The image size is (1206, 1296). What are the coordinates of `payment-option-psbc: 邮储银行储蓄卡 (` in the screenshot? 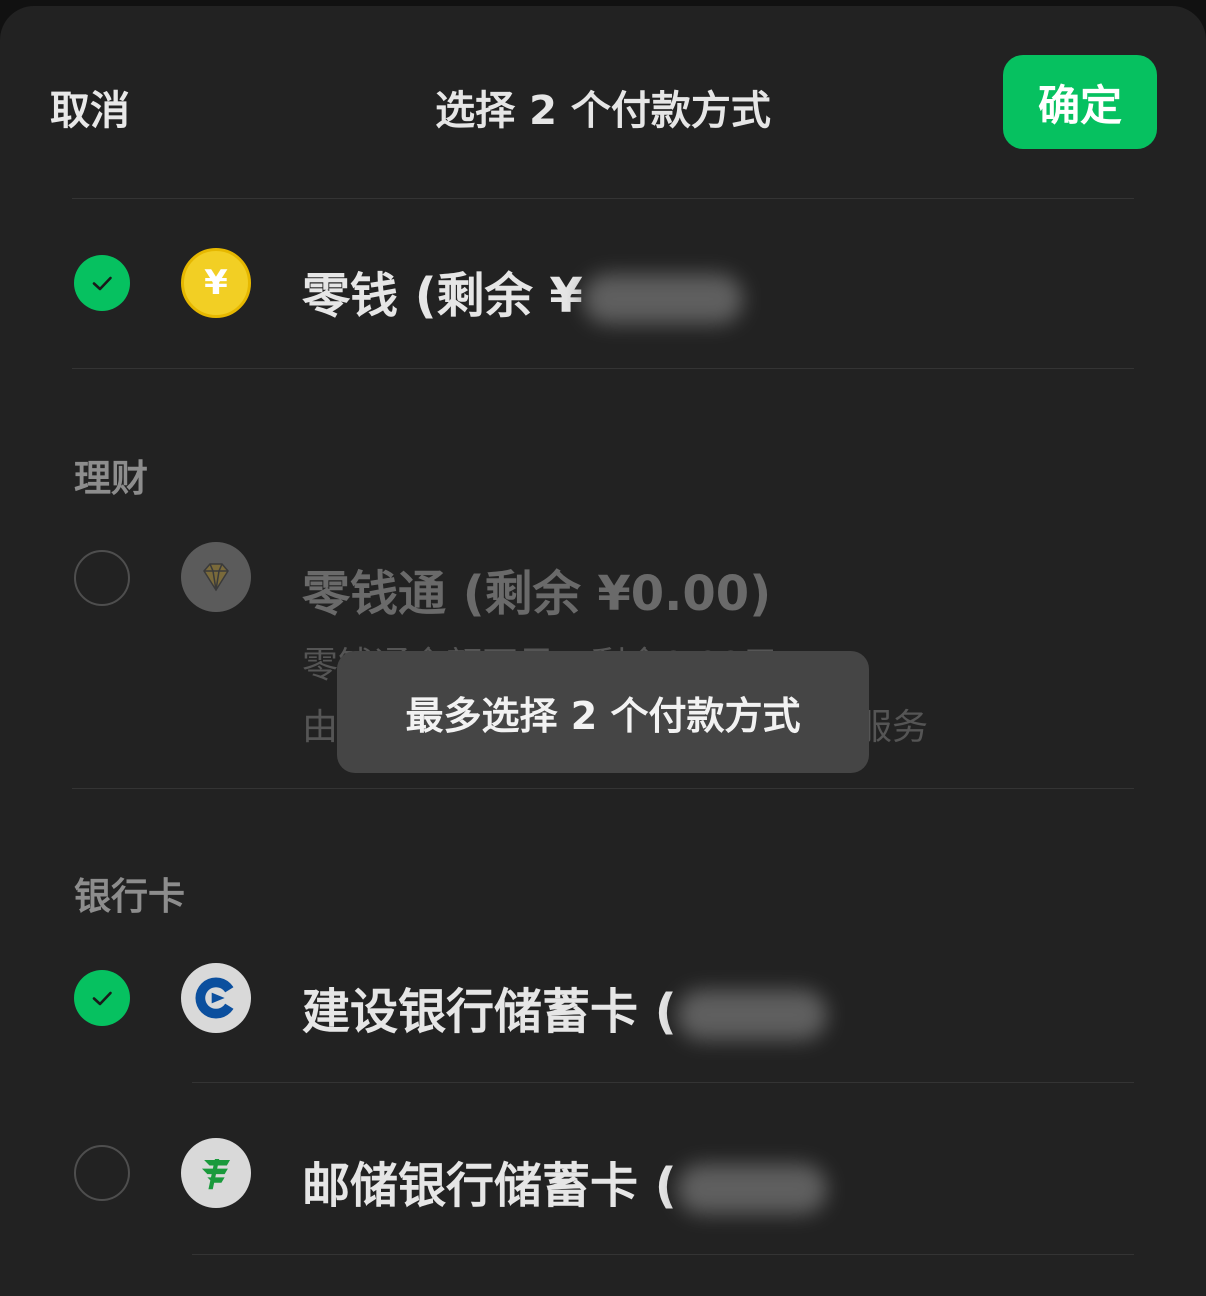 It's located at (603, 1168).